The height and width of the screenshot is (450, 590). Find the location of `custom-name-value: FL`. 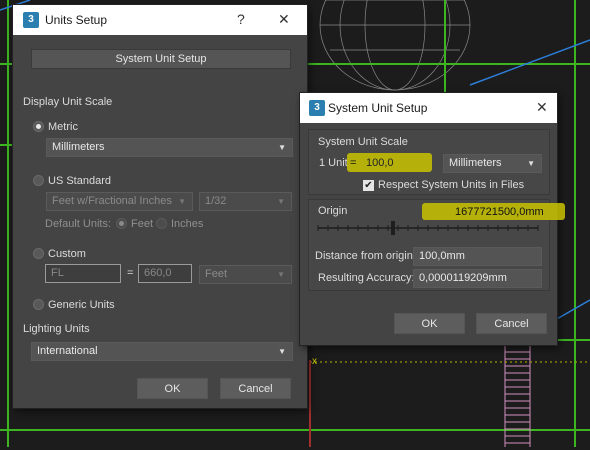

custom-name-value: FL is located at coordinates (57, 273).